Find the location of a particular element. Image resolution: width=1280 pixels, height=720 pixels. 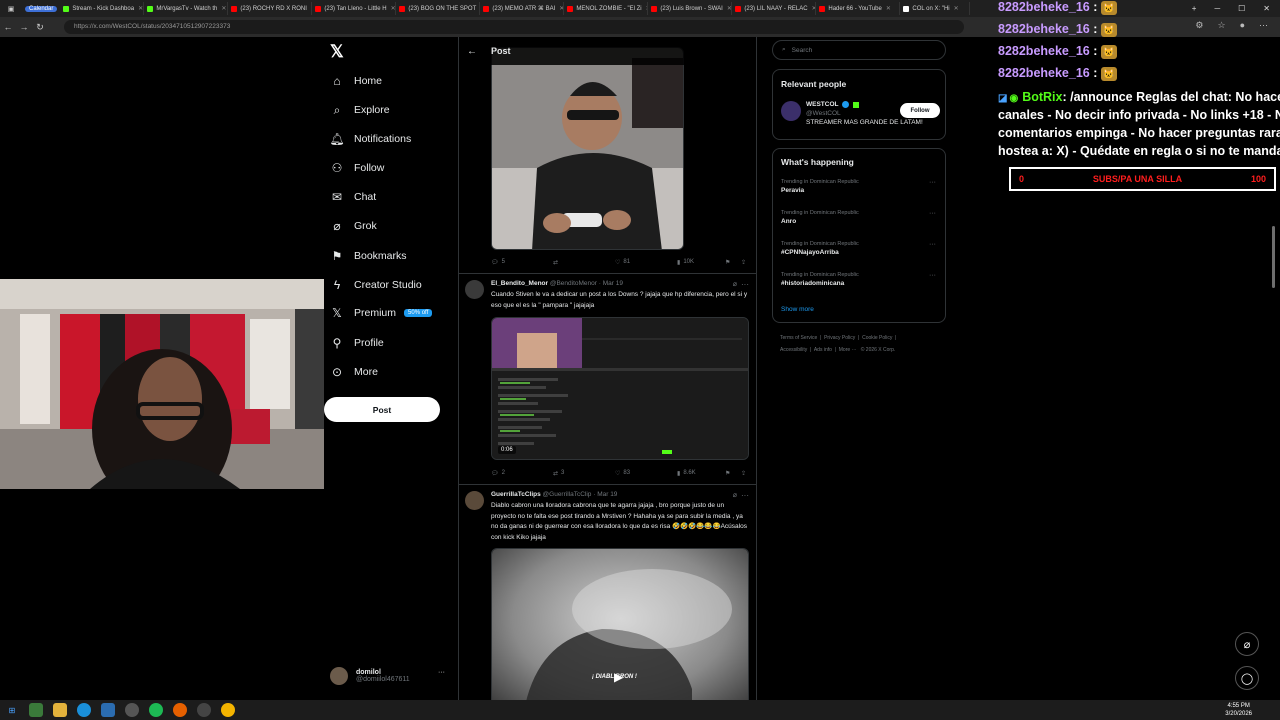

account-switcher: domilol @domiilol467611 ··· is located at coordinates (390, 676).